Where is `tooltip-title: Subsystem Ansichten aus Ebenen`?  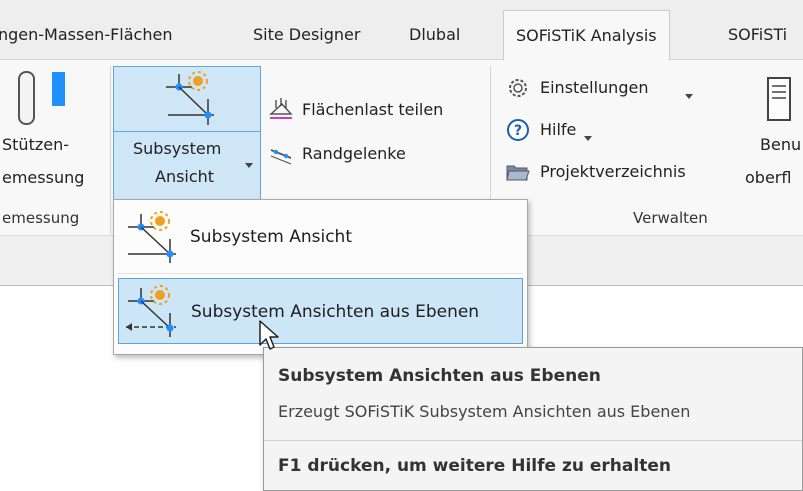 tooltip-title: Subsystem Ansichten aus Ebenen is located at coordinates (439, 376).